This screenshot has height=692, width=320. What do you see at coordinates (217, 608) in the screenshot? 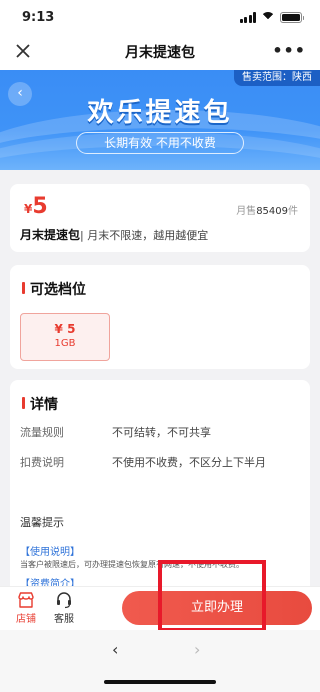
I see `buy-now-button: 立即办理` at bounding box center [217, 608].